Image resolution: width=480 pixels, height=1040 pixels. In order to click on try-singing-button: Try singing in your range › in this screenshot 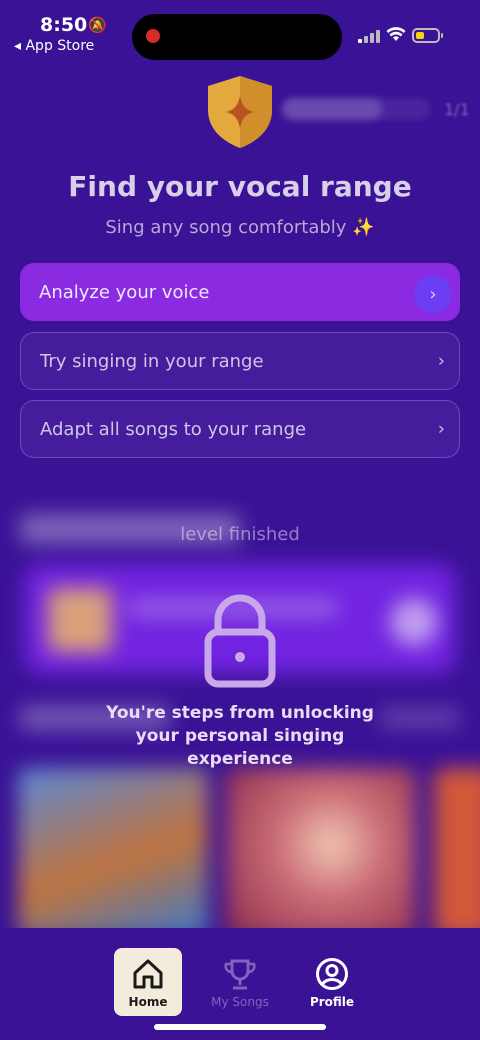, I will do `click(240, 361)`.